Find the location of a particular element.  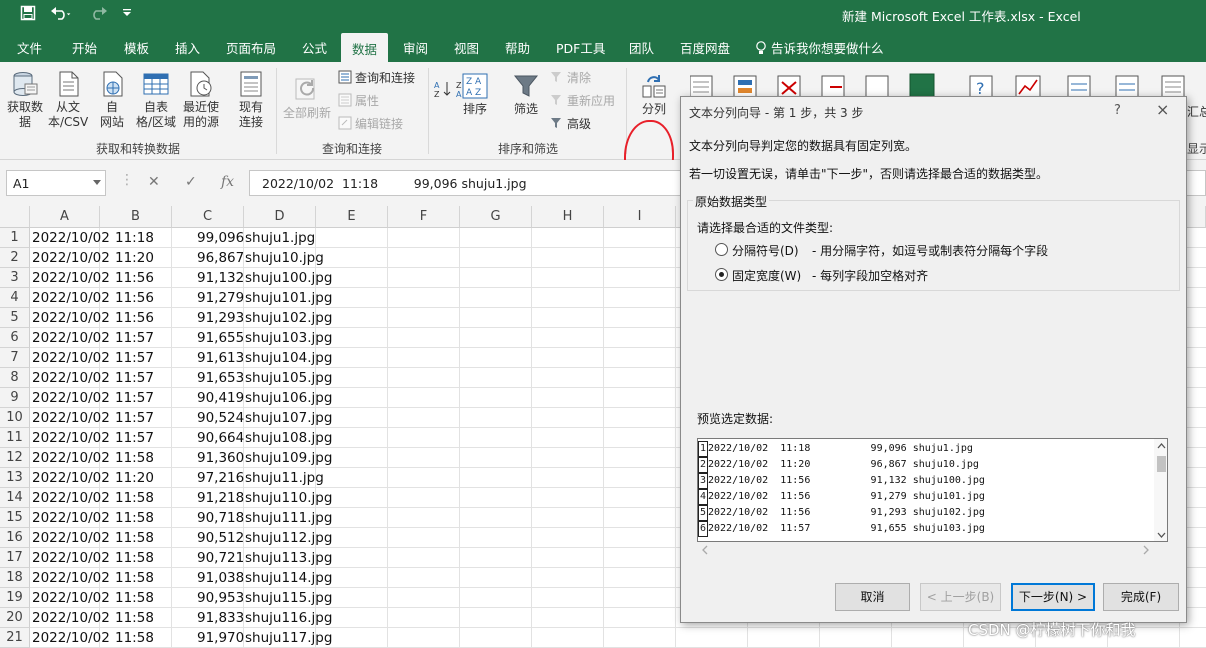

column-header-d: D is located at coordinates (280, 217).